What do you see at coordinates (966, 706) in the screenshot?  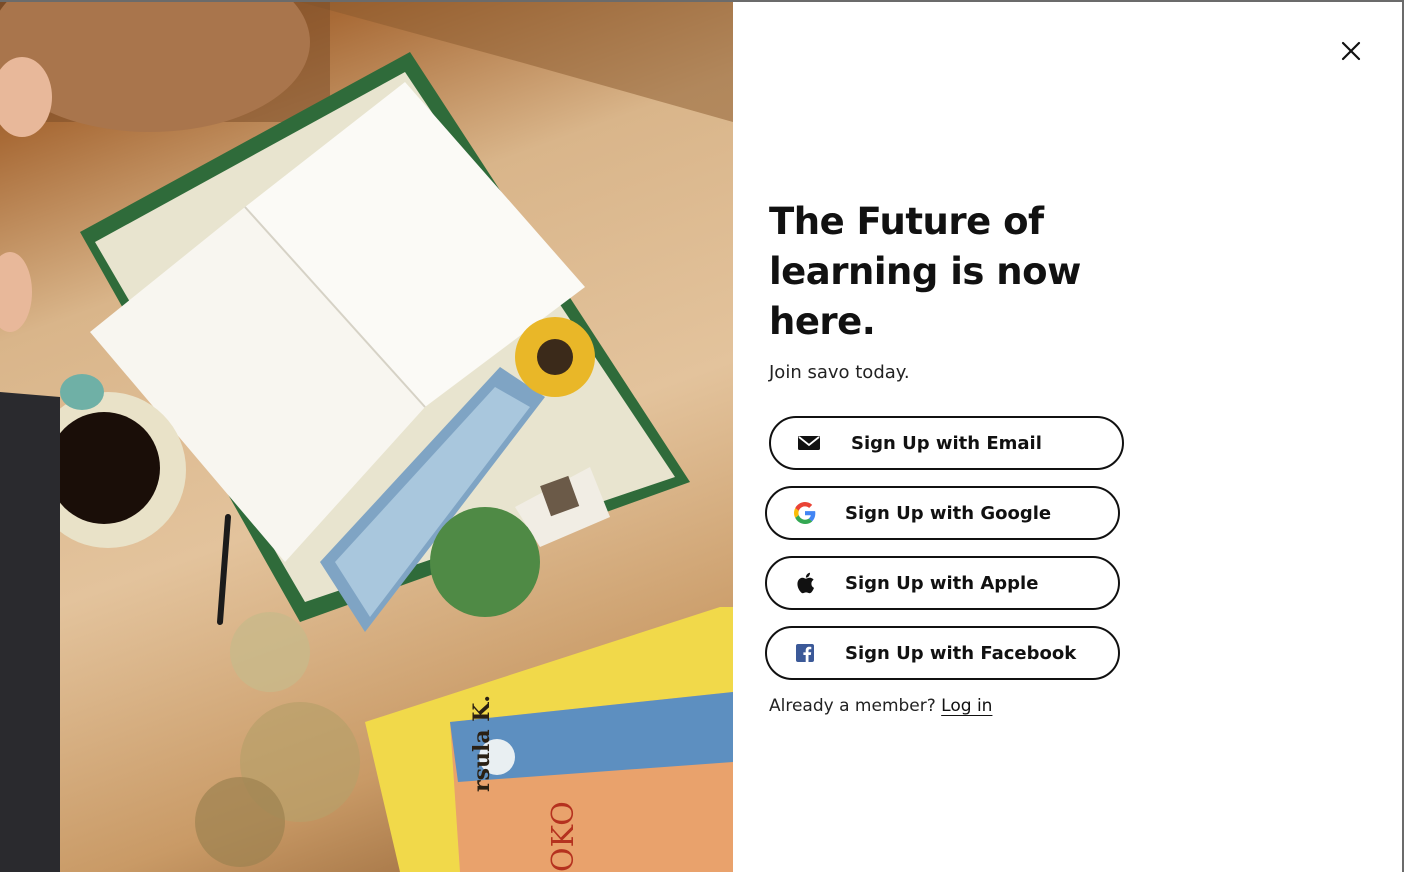 I see `login-link: Log in` at bounding box center [966, 706].